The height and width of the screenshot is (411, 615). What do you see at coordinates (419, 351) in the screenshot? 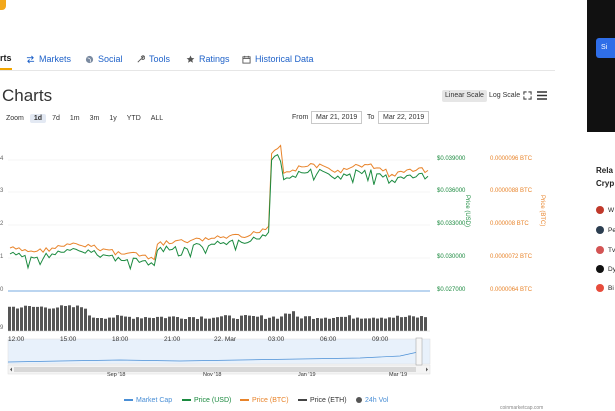
I see `navigator-handle` at bounding box center [419, 351].